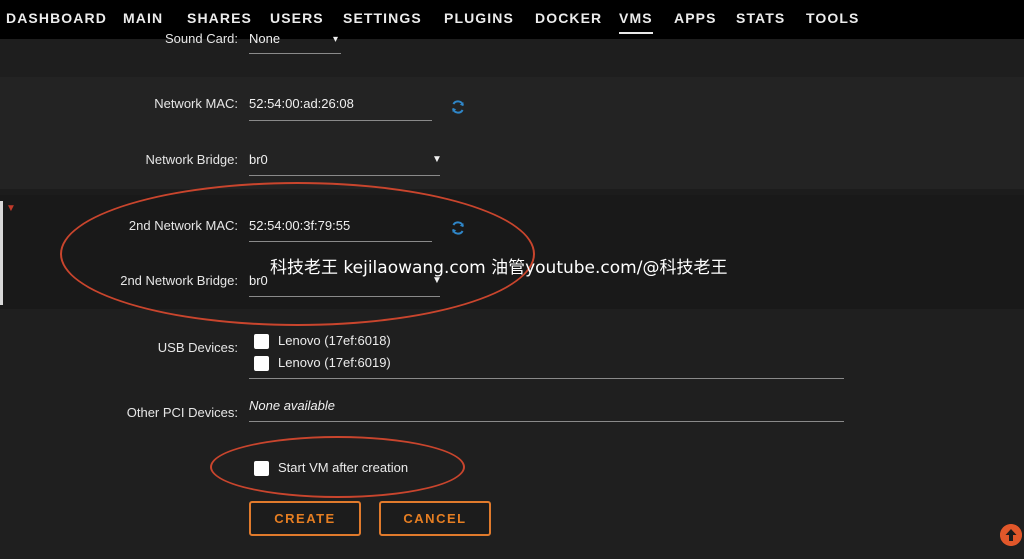 This screenshot has width=1024, height=559. What do you see at coordinates (219, 18) in the screenshot?
I see `nav-shares: SHARES` at bounding box center [219, 18].